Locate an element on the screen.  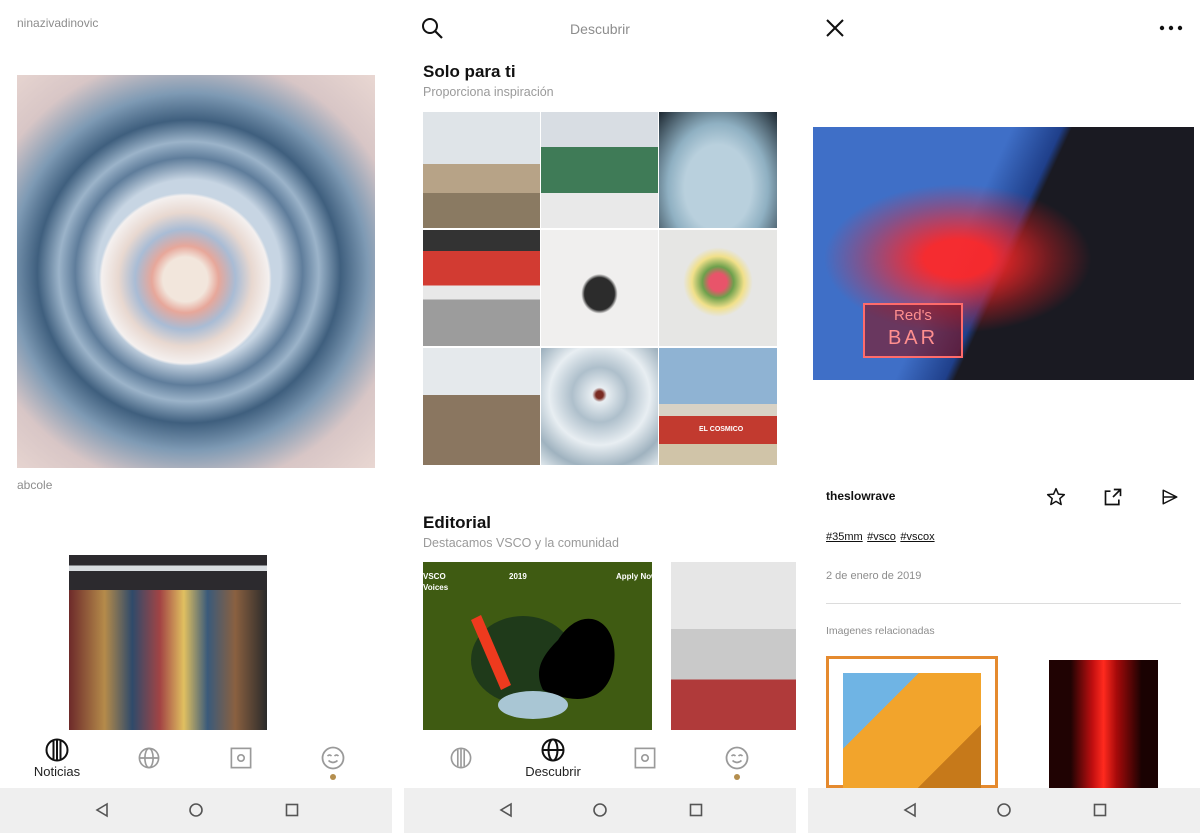
main-photo: Red's BAR is located at coordinates (1003, 253).